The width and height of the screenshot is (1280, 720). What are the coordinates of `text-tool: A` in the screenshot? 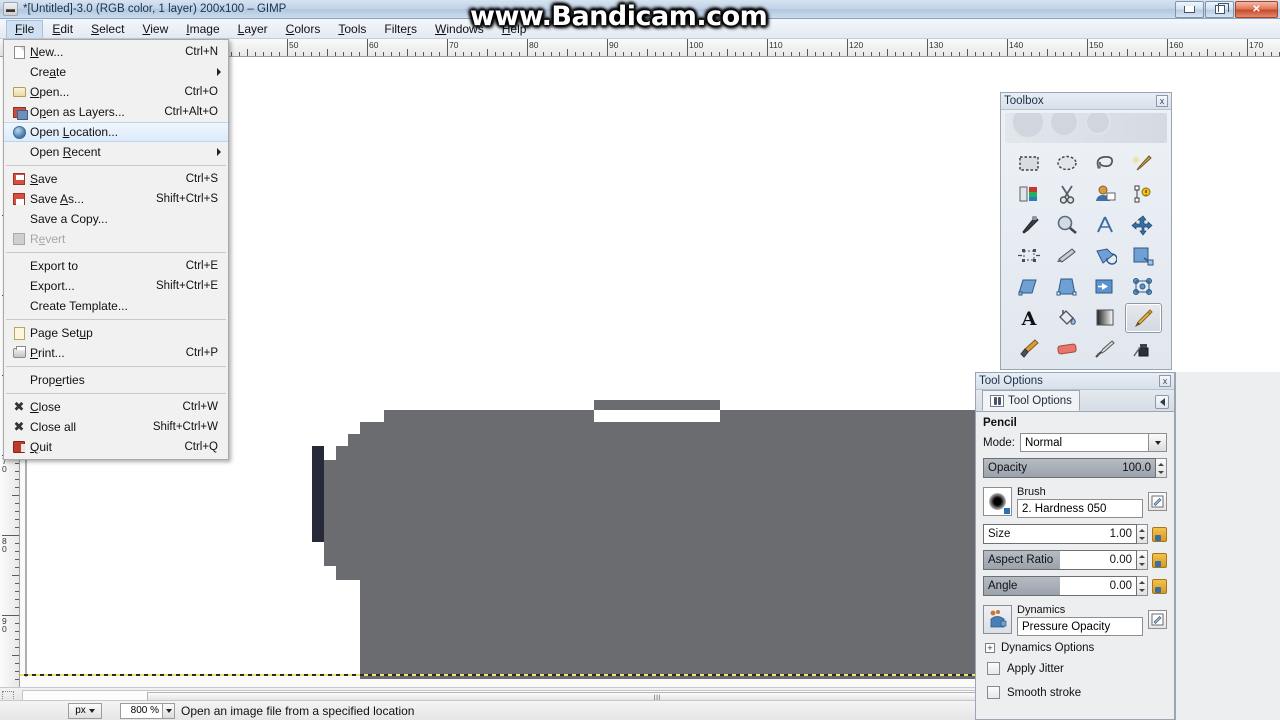 It's located at (1029, 318).